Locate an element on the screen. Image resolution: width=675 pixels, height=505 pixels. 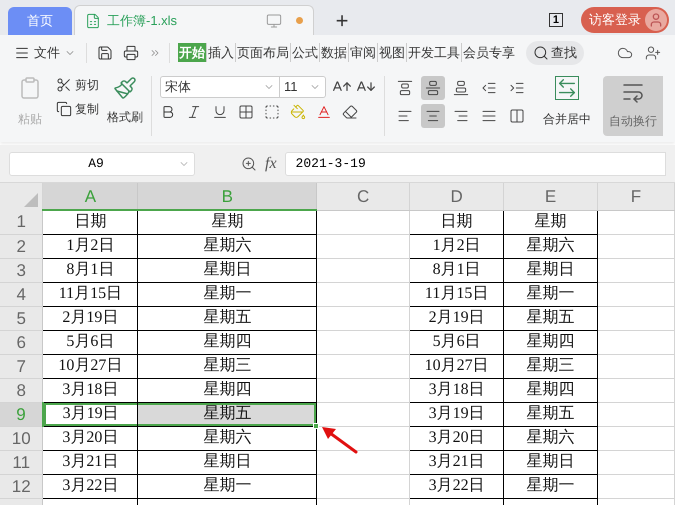
row-header: 10 is located at coordinates (21, 438).